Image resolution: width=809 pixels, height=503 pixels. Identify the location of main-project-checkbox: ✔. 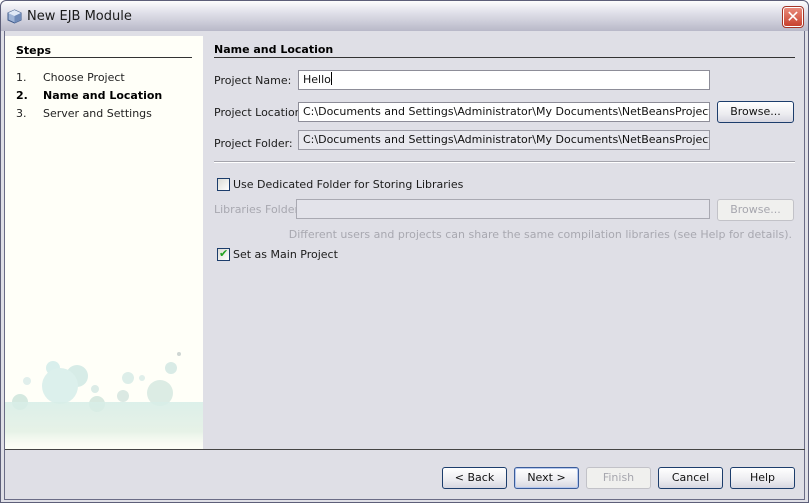
(223, 254).